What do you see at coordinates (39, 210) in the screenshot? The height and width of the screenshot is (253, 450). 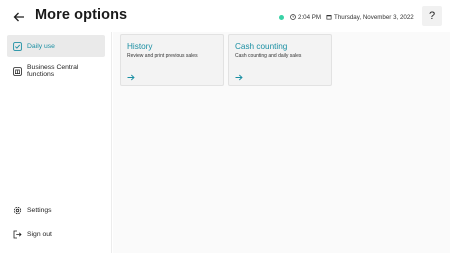 I see `sidebar-item-label: Settings` at bounding box center [39, 210].